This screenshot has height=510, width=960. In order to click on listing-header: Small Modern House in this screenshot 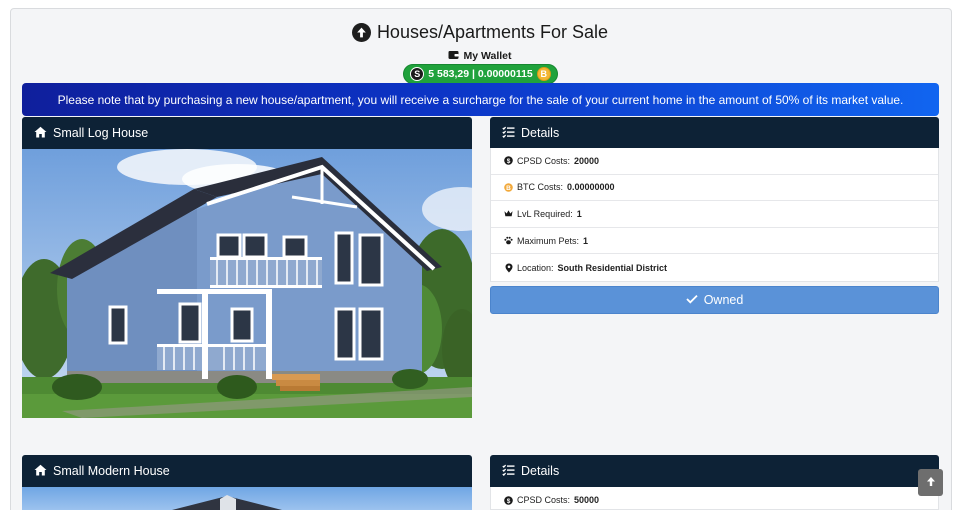, I will do `click(247, 471)`.